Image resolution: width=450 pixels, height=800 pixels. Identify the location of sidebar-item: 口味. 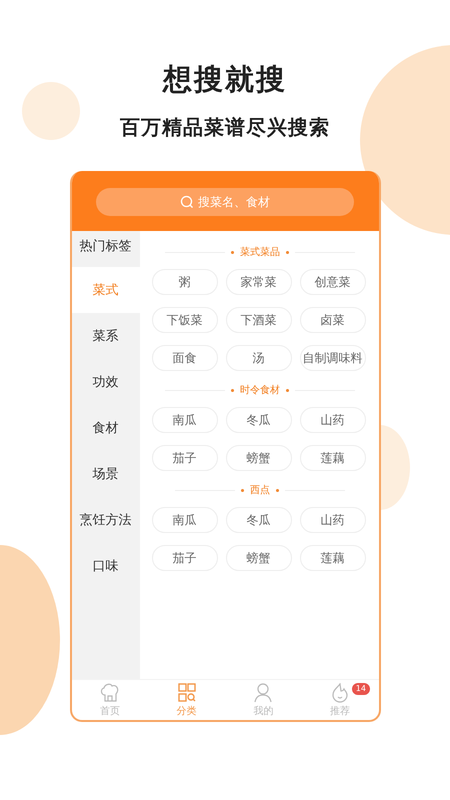
(106, 566).